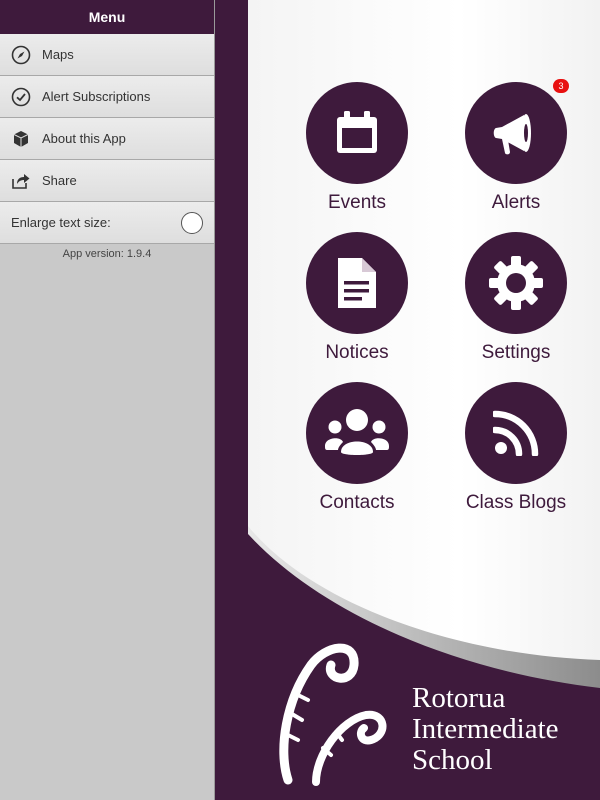 The width and height of the screenshot is (600, 800). Describe the element at coordinates (357, 283) in the screenshot. I see `document-icon` at that location.